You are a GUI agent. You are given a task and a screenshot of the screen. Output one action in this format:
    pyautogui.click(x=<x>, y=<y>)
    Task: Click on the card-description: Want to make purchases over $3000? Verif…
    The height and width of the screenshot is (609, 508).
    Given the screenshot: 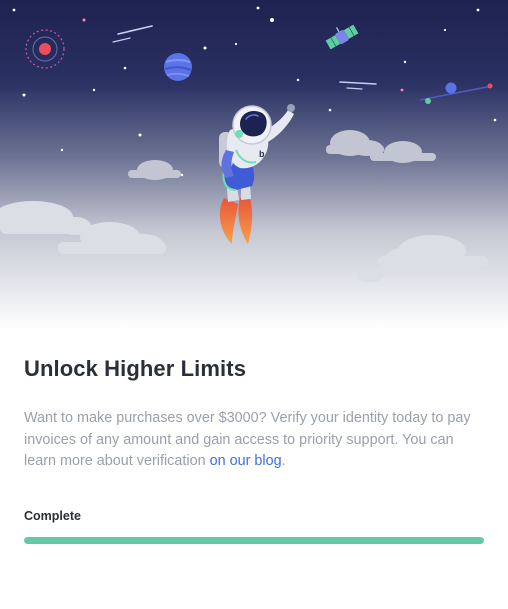 What is the action you would take?
    pyautogui.click(x=255, y=440)
    